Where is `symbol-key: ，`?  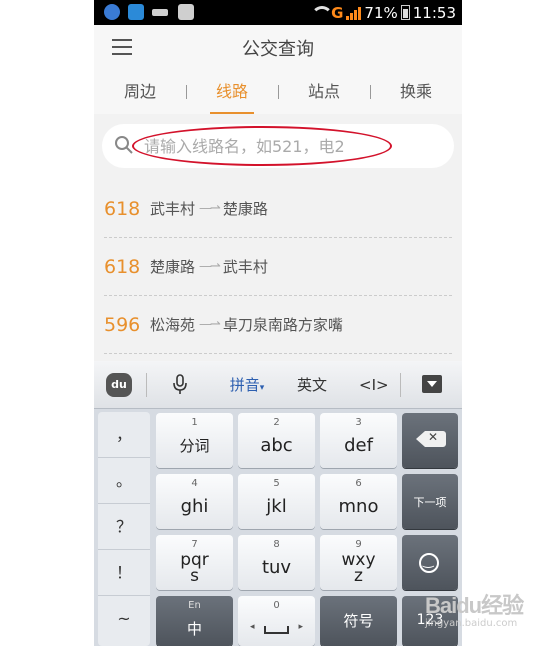
symbol-key: ， is located at coordinates (124, 435).